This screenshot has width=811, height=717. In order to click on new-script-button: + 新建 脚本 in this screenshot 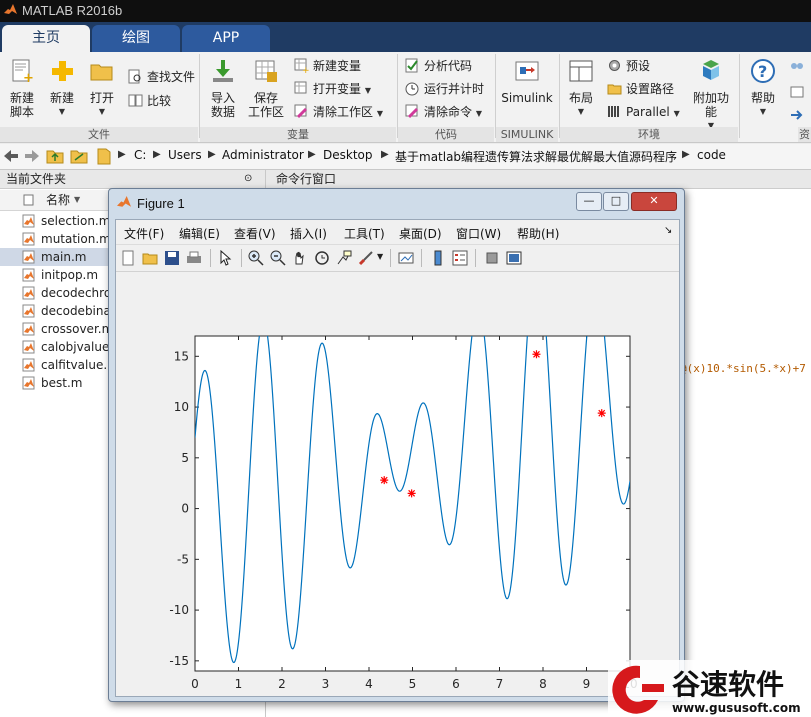, I will do `click(22, 88)`.